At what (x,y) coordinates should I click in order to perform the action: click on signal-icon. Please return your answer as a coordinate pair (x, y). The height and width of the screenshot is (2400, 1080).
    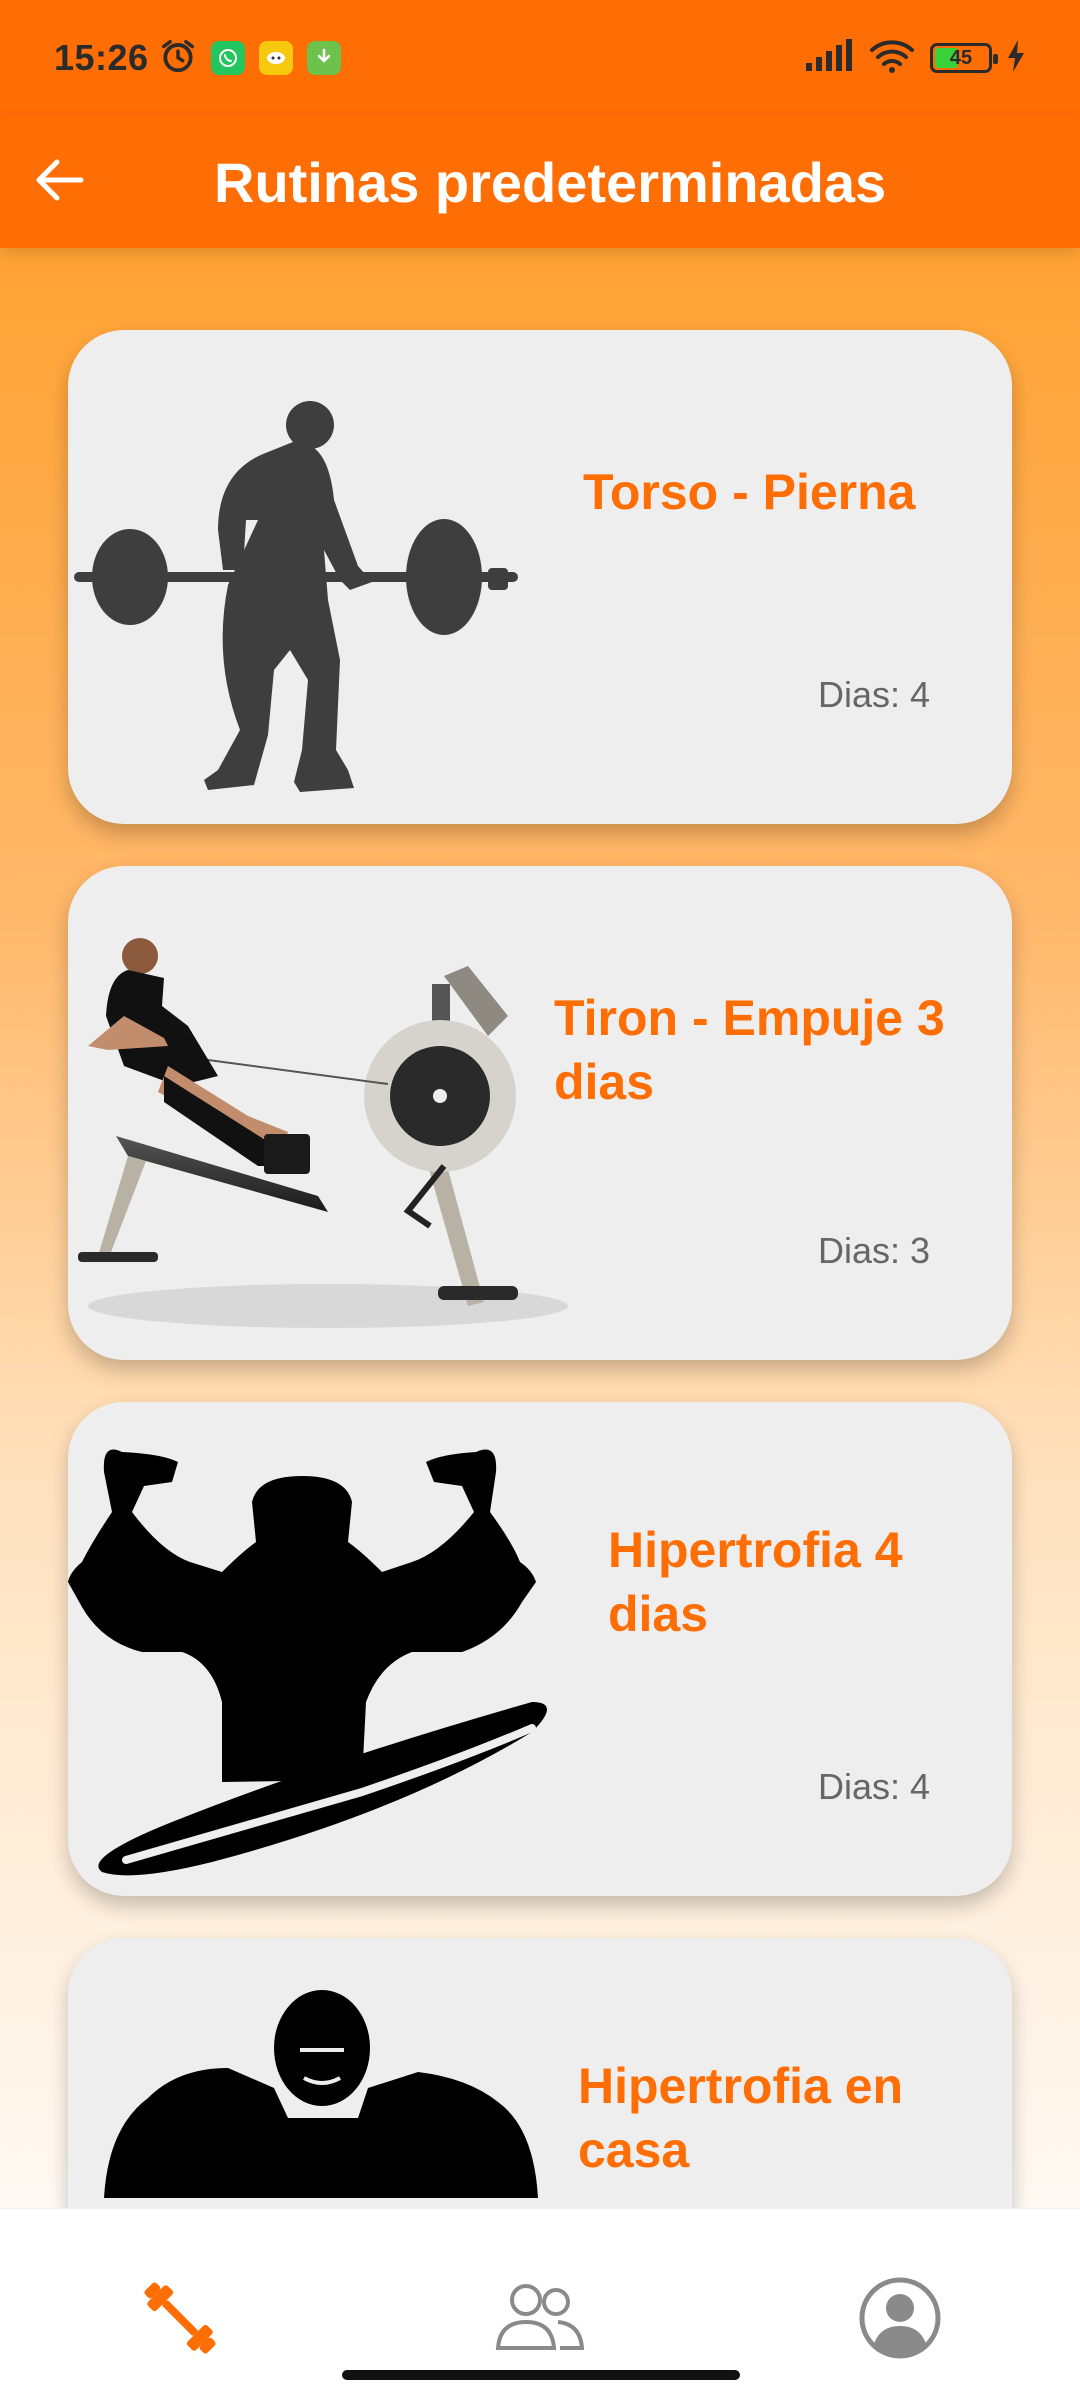
    Looking at the image, I should click on (829, 58).